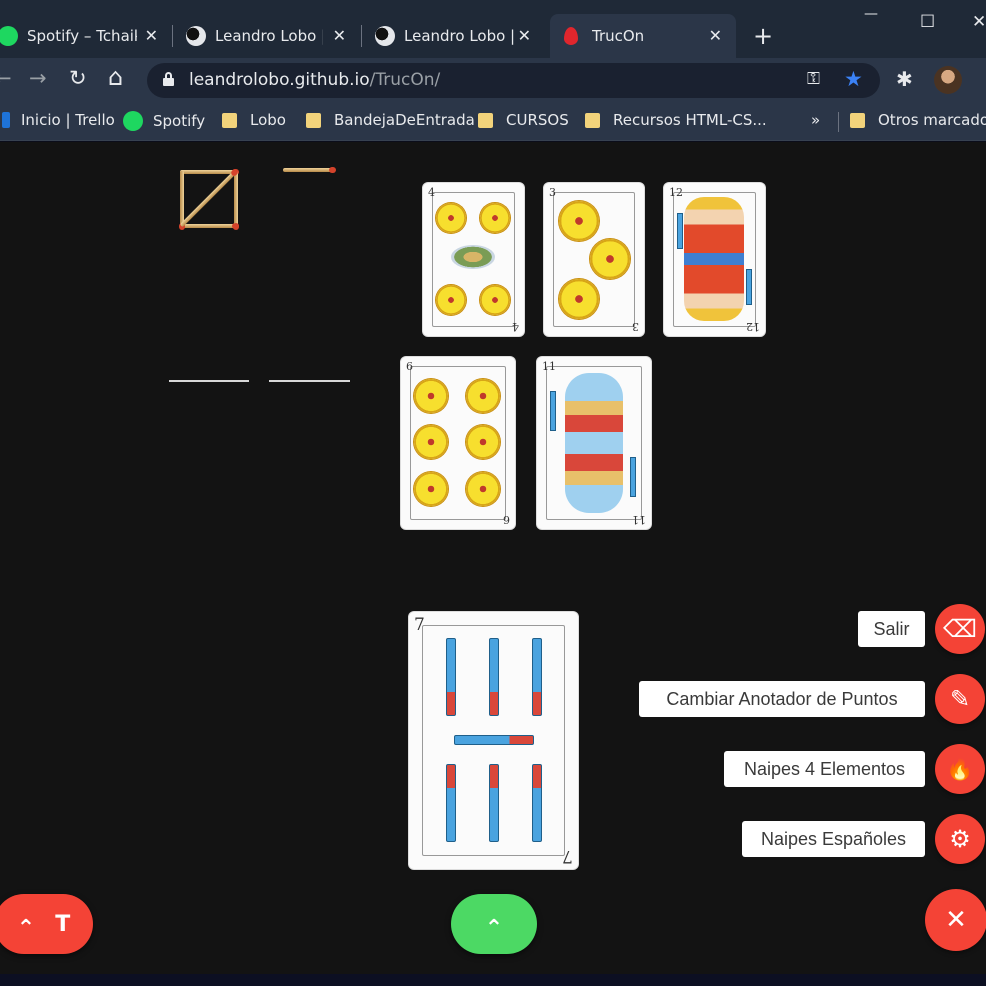  I want to click on maximize-button: ☐, so click(927, 22).